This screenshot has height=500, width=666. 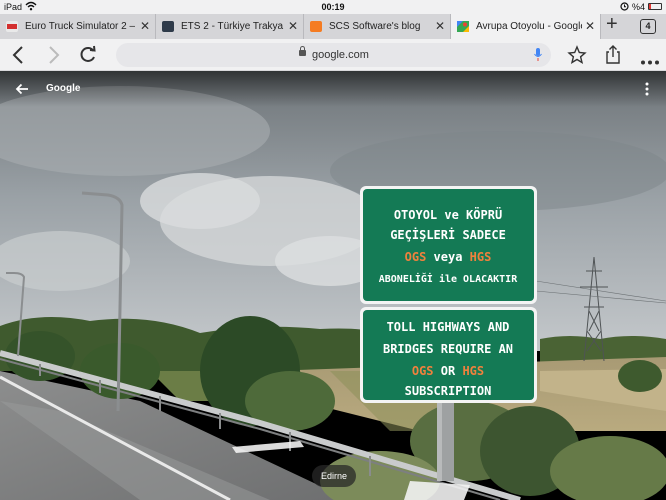 What do you see at coordinates (53, 55) in the screenshot?
I see `forward-button` at bounding box center [53, 55].